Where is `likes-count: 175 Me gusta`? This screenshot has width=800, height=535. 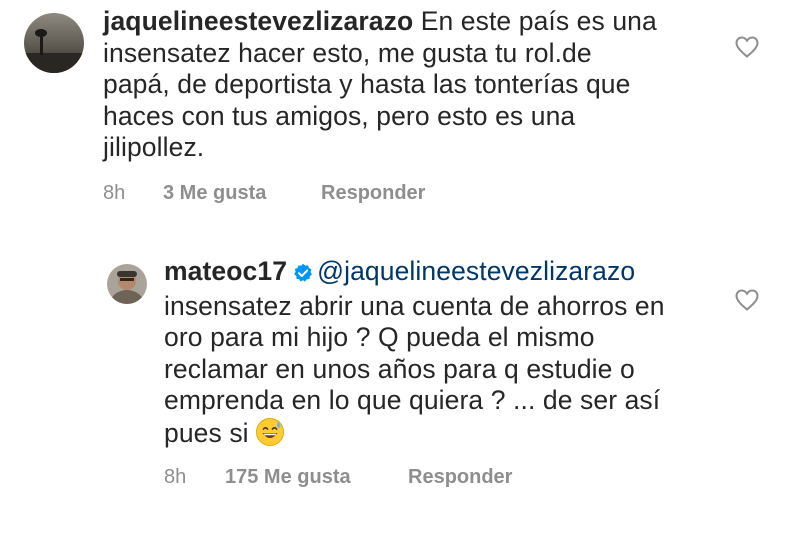
likes-count: 175 Me gusta is located at coordinates (288, 477).